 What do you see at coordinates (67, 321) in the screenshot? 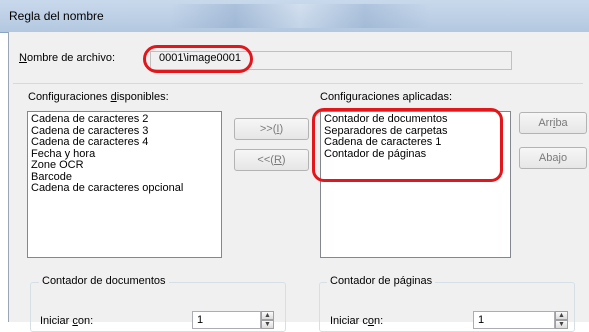
I see `doc-counter-start-label: Iniciar con:` at bounding box center [67, 321].